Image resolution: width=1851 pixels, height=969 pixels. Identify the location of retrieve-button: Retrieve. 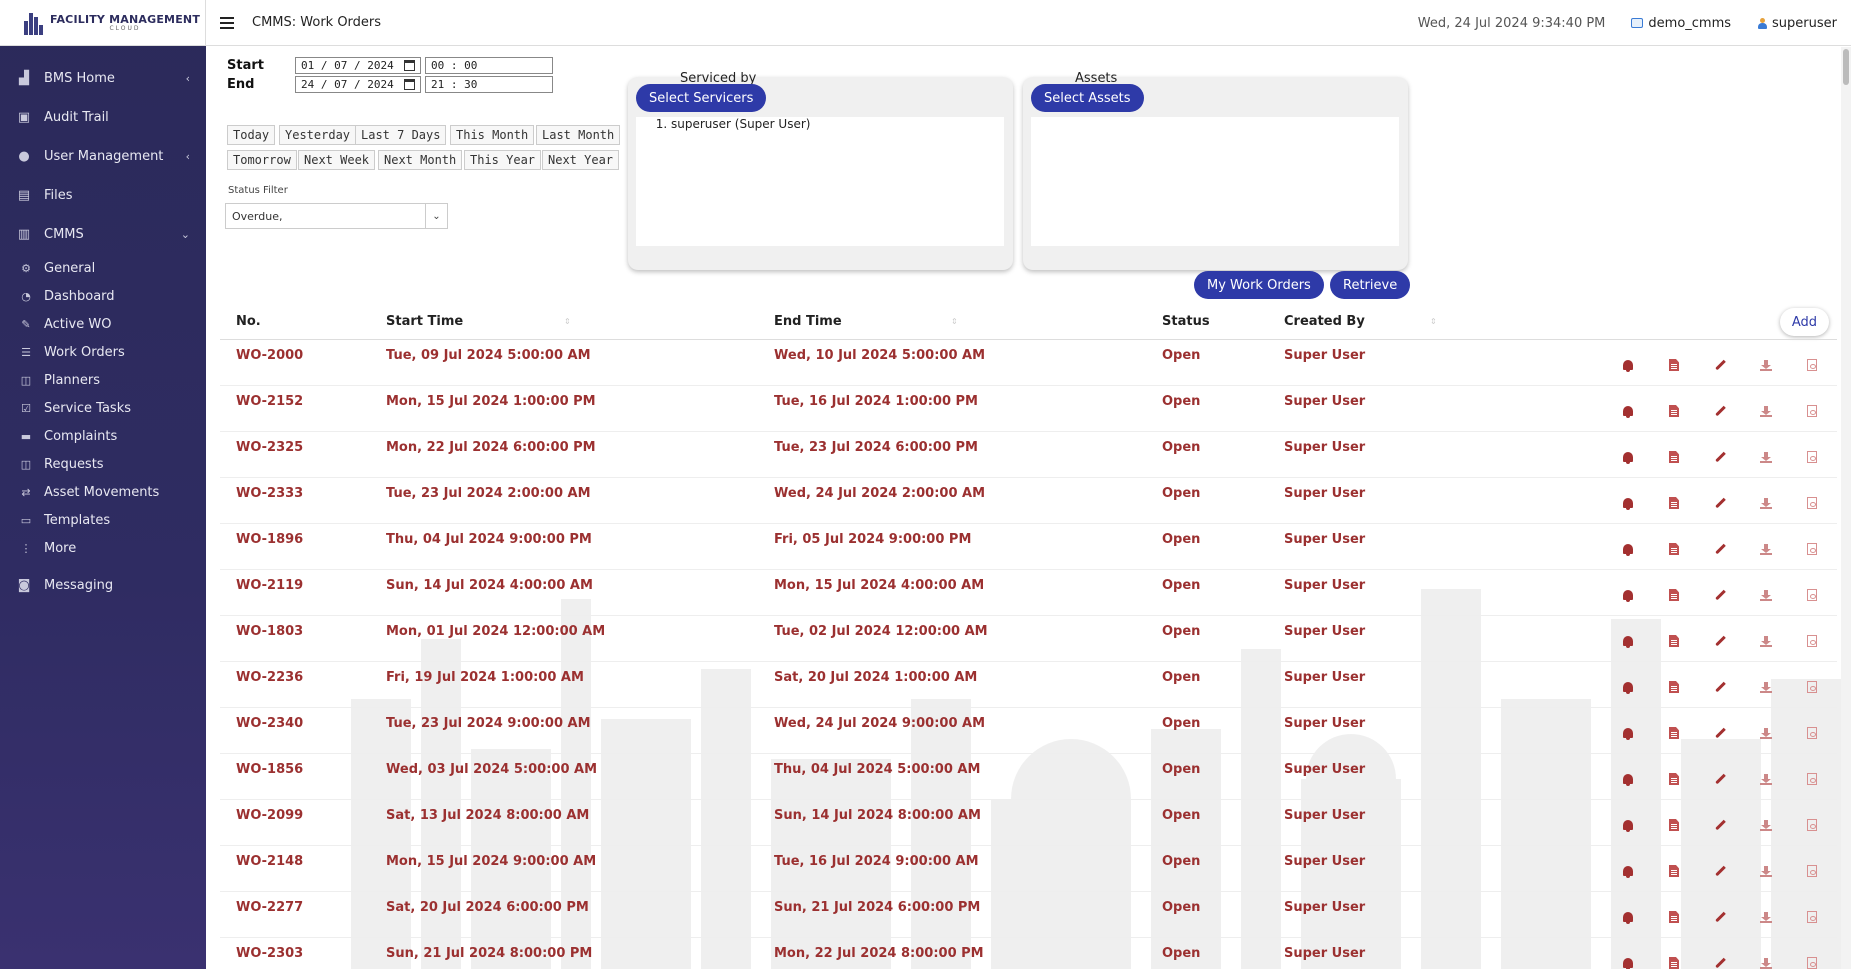
(1370, 285).